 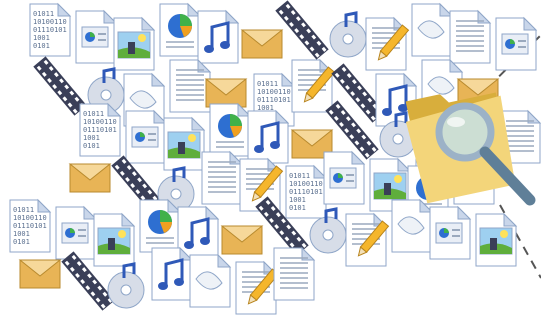 What do you see at coordinates (473, 145) in the screenshot?
I see `folder-search-icon` at bounding box center [473, 145].